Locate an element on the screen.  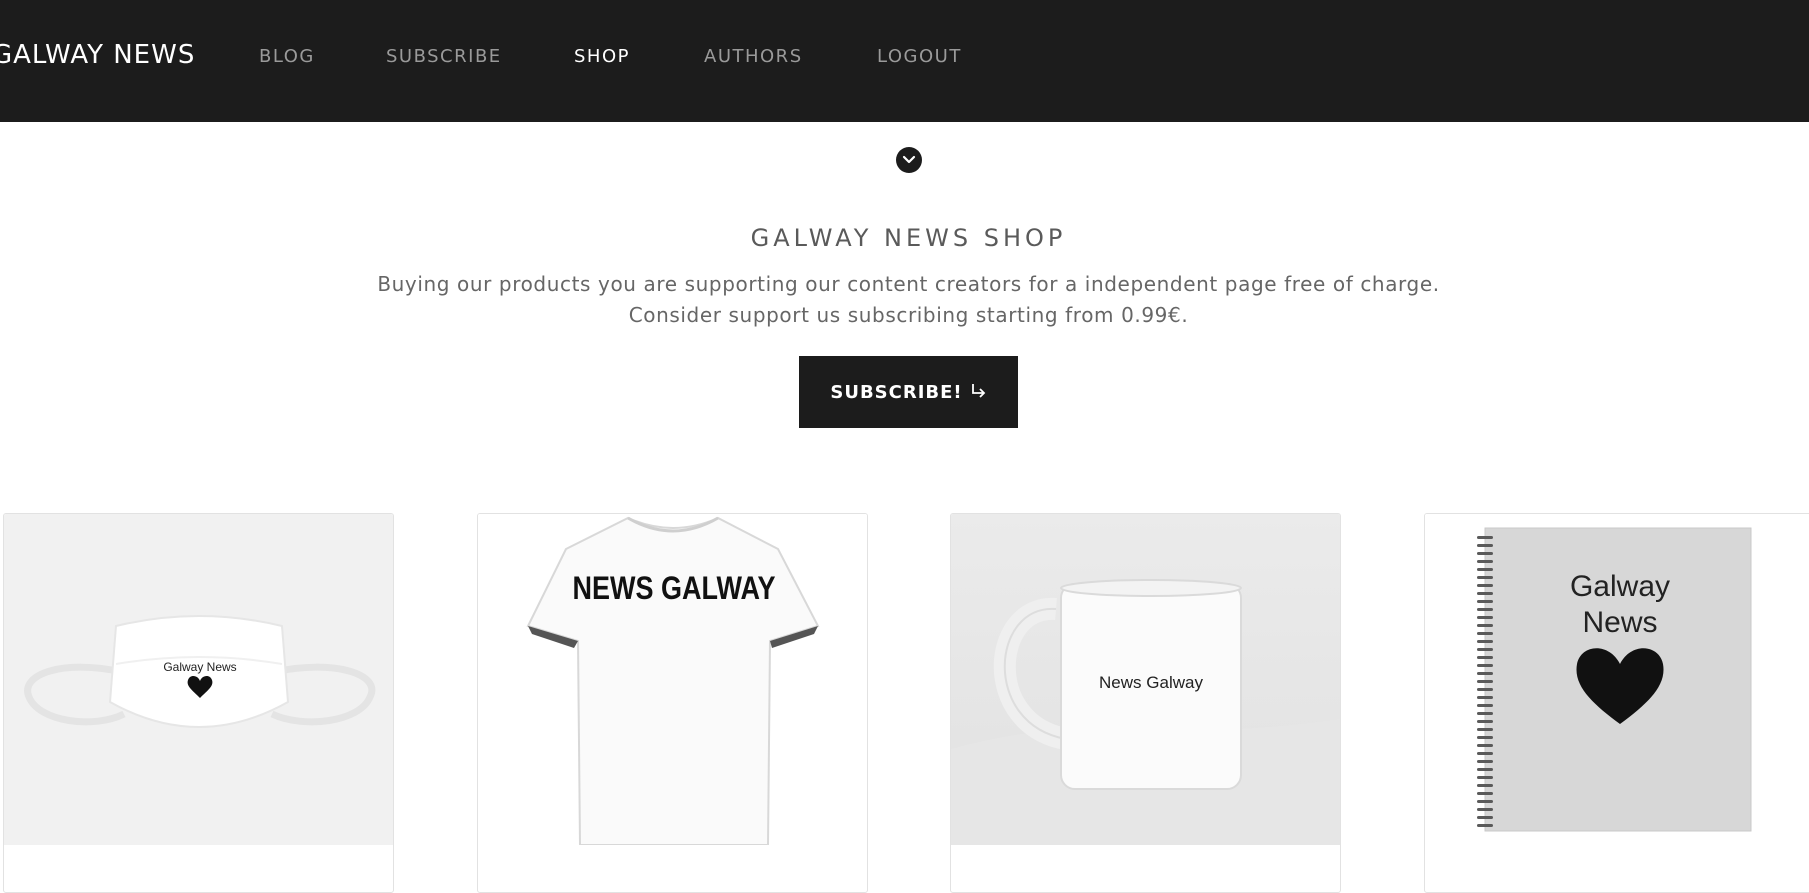
page-title: GALWAY NEWS SHOP is located at coordinates (908, 238).